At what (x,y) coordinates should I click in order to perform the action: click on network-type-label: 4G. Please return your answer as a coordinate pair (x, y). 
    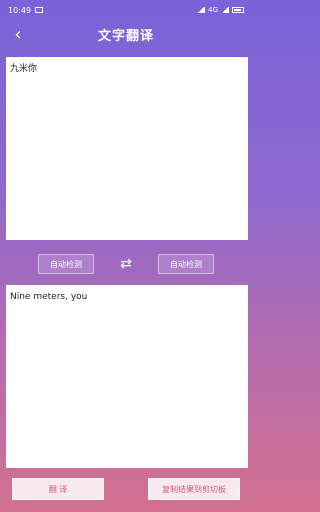
    Looking at the image, I should click on (213, 10).